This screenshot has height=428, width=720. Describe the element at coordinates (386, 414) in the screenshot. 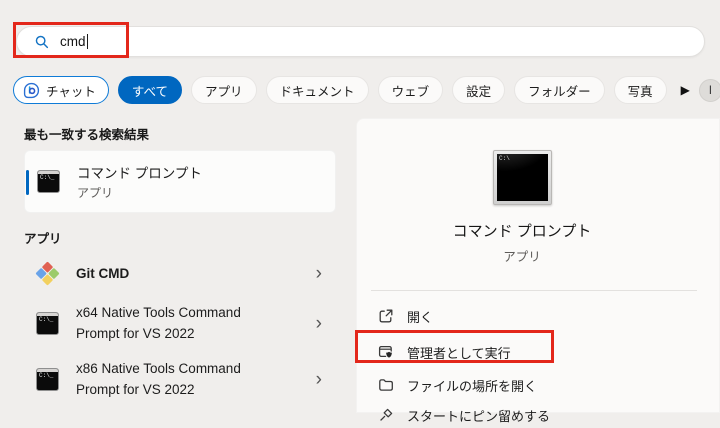

I see `pin-icon` at that location.